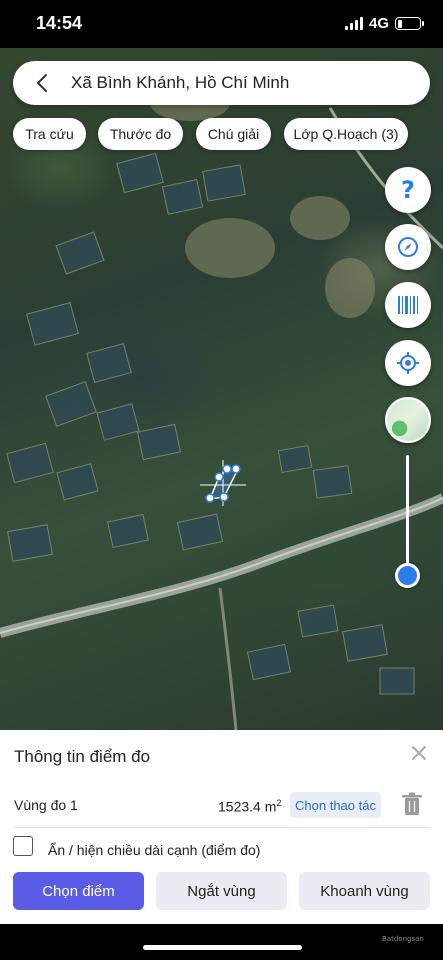 This screenshot has width=443, height=960. I want to click on home-area: Batdongsan, so click(221, 942).